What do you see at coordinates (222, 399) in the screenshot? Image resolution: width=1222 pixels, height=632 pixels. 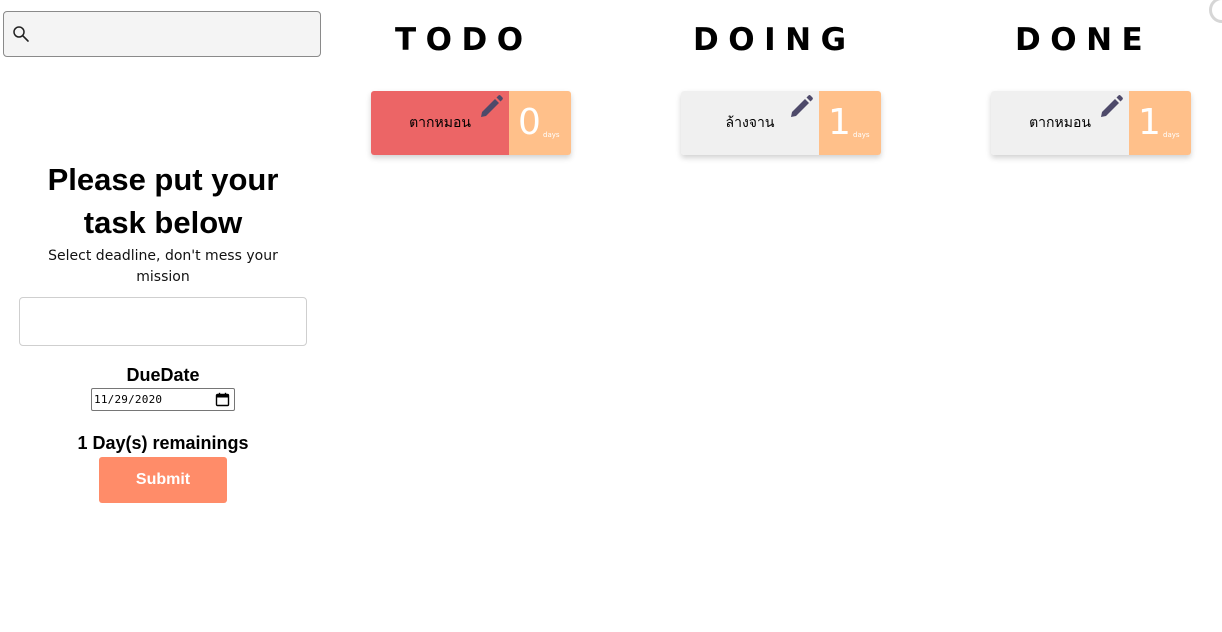 I see `calendar-icon` at bounding box center [222, 399].